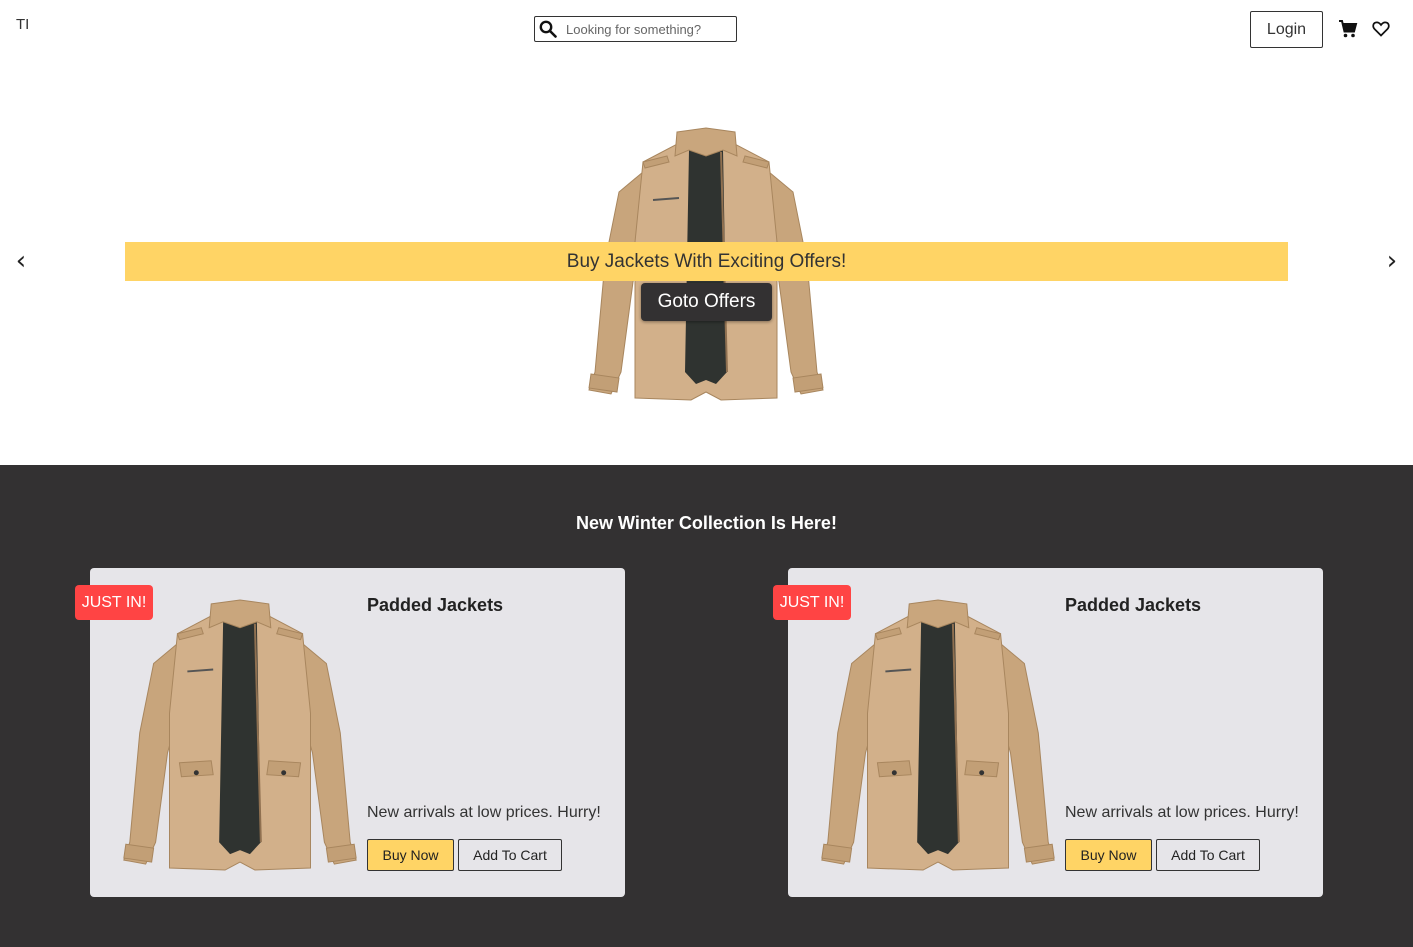 This screenshot has height=947, width=1413. Describe the element at coordinates (706, 523) in the screenshot. I see `section-title: New Winter Collection Is Here!` at that location.